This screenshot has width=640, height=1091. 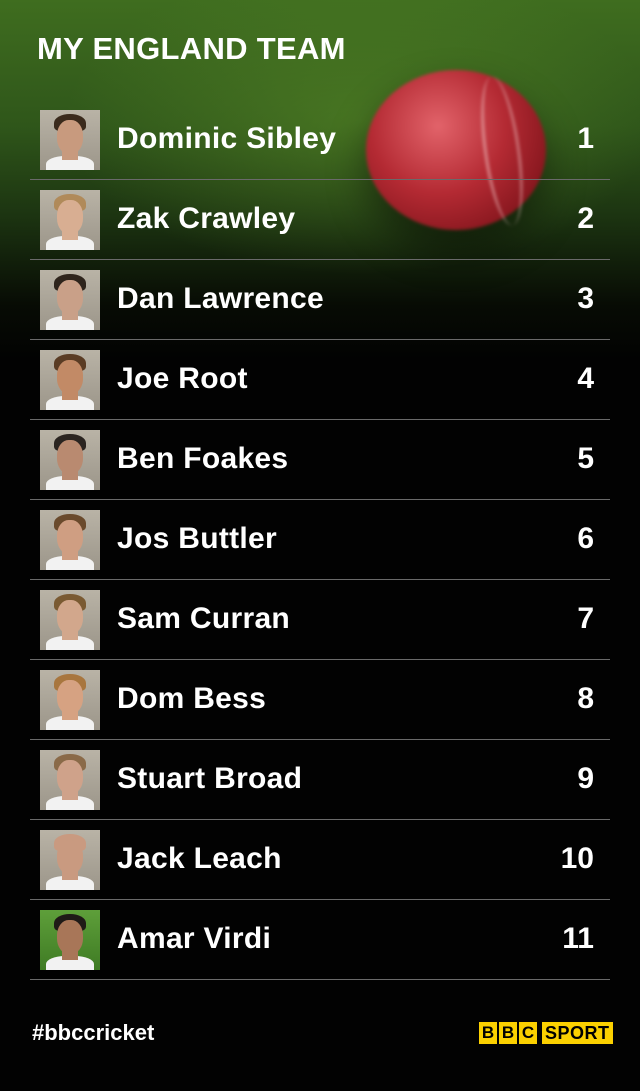 I want to click on player-name: Zak Crawley, so click(x=206, y=218).